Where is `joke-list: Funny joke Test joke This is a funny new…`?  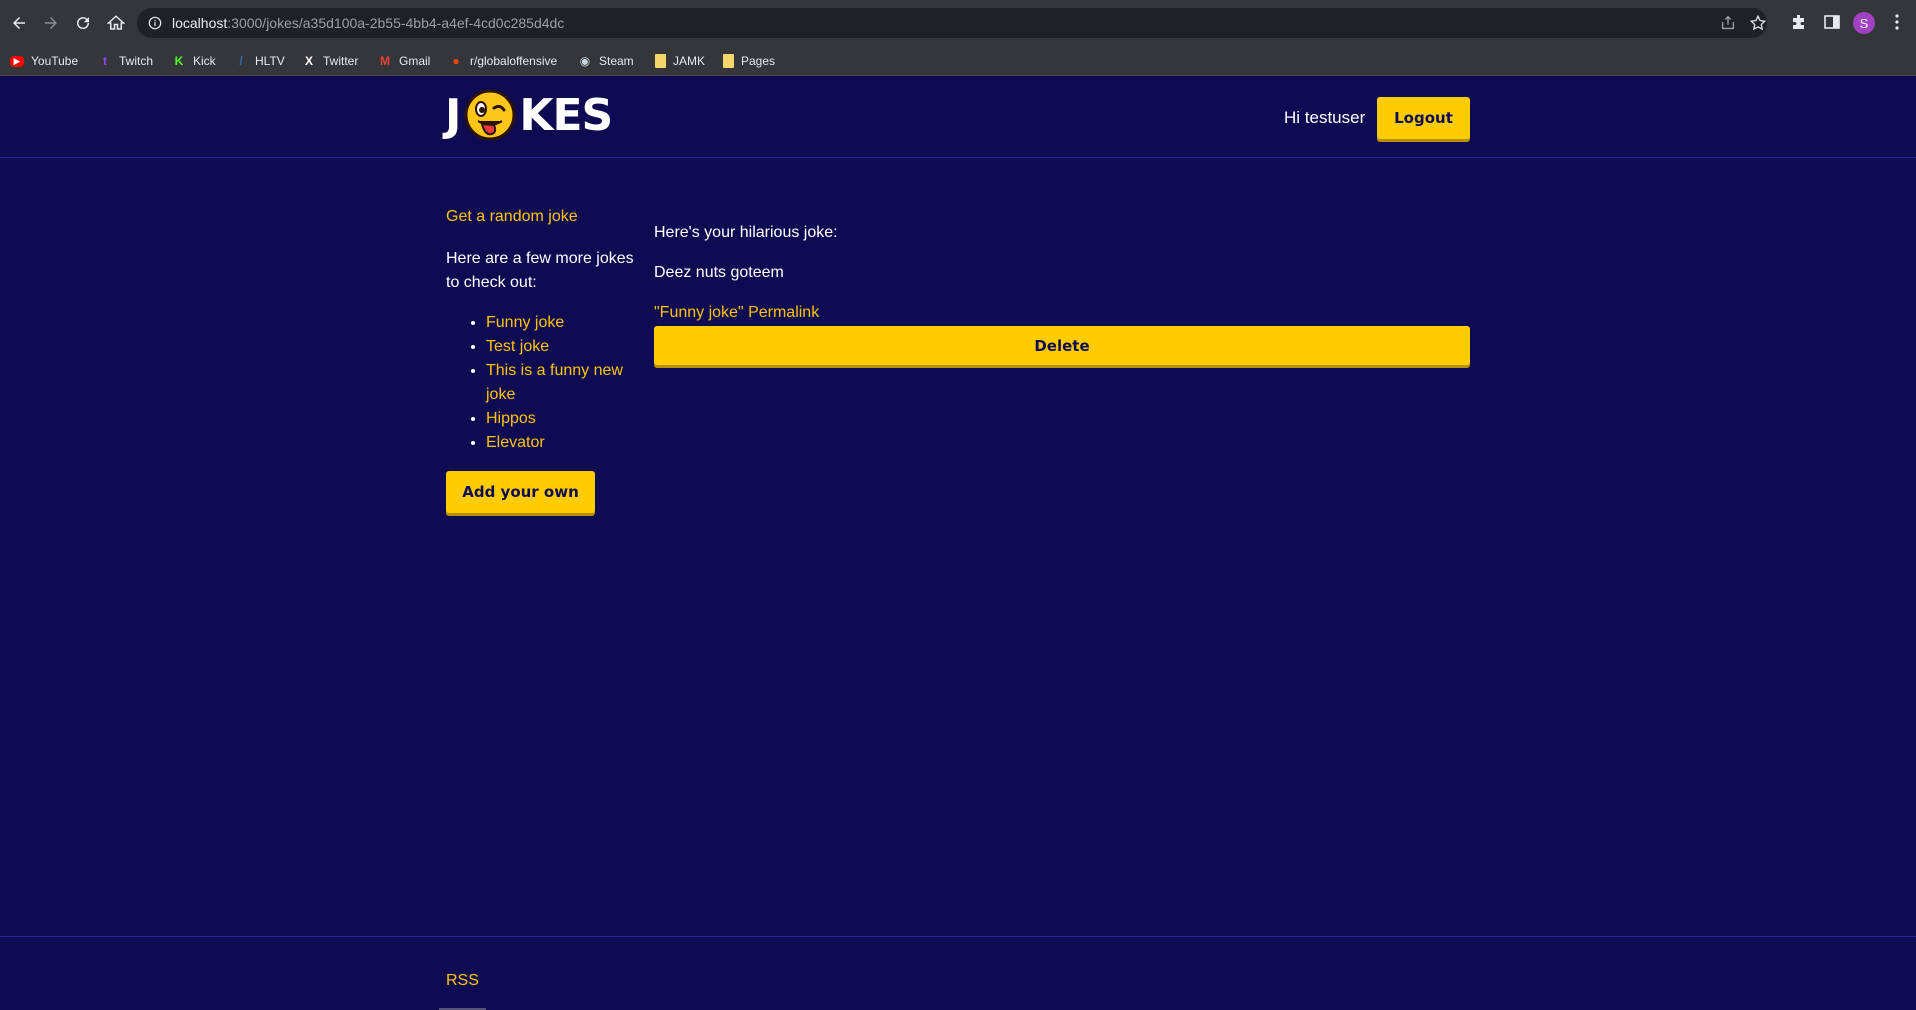
joke-list: Funny joke Test joke This is a funny new… is located at coordinates (561, 383).